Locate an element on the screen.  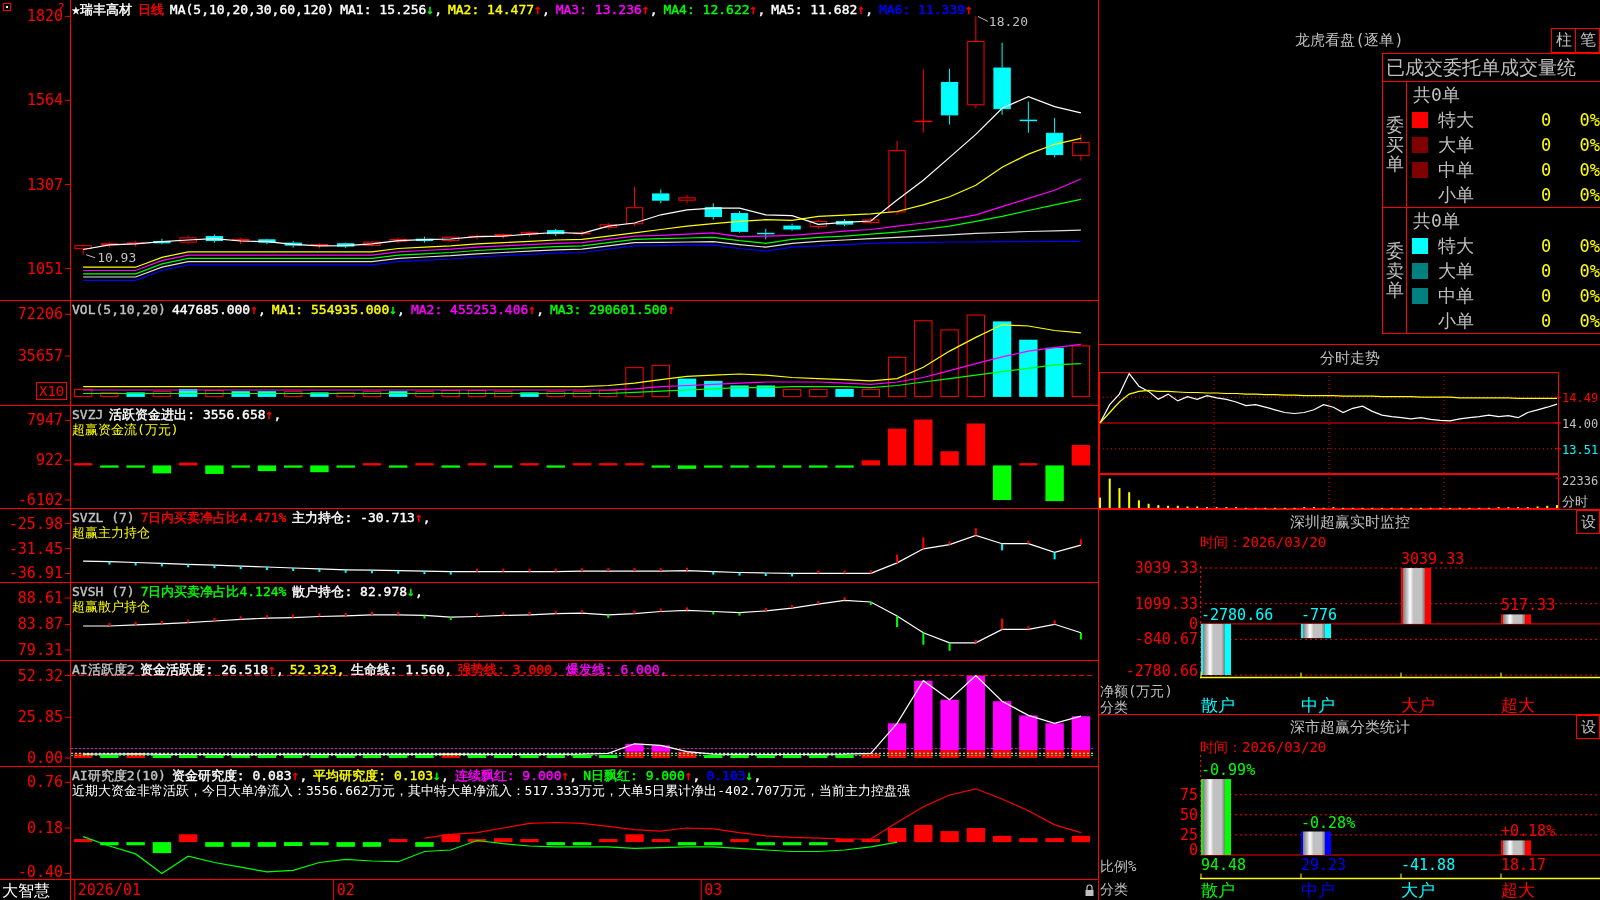
data-label: -776 is located at coordinates (1319, 614).